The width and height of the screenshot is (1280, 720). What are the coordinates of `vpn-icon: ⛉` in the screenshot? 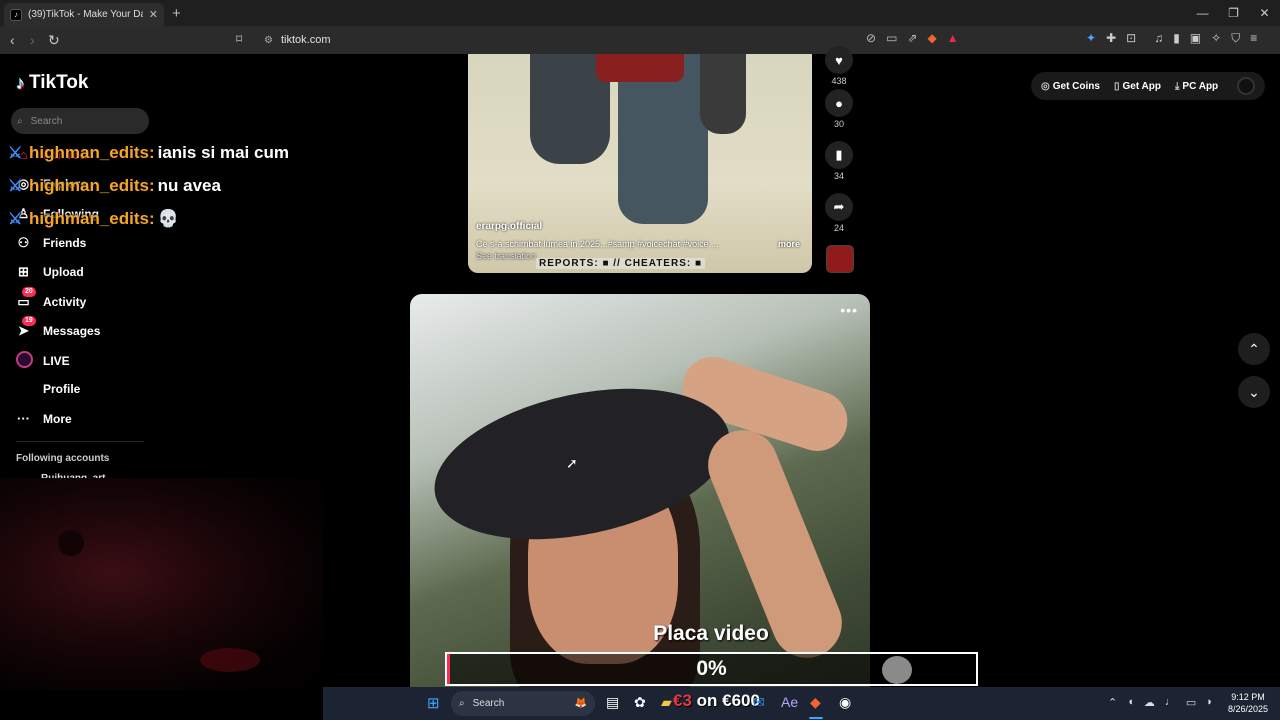 It's located at (1235, 38).